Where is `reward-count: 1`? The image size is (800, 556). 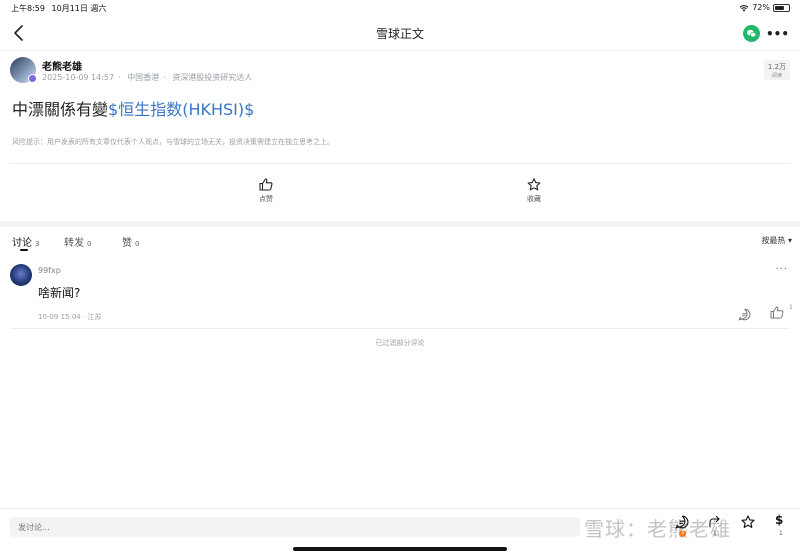
reward-count: 1 is located at coordinates (781, 533).